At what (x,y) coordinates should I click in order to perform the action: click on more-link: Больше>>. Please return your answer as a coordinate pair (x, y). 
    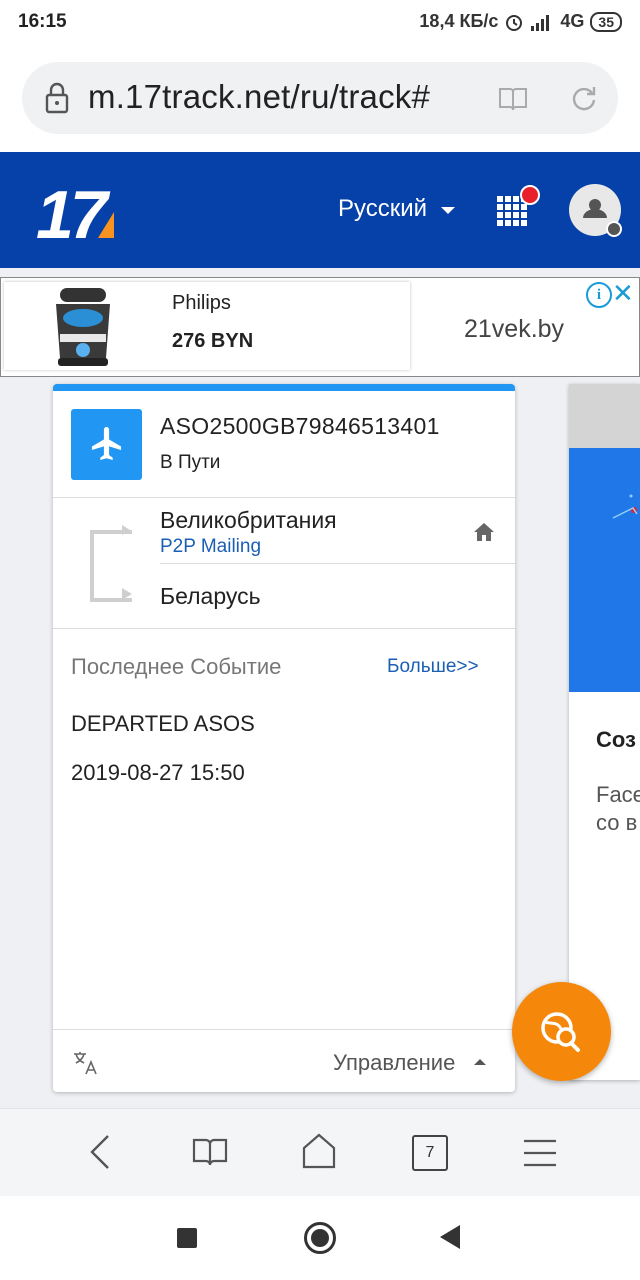
    Looking at the image, I should click on (433, 667).